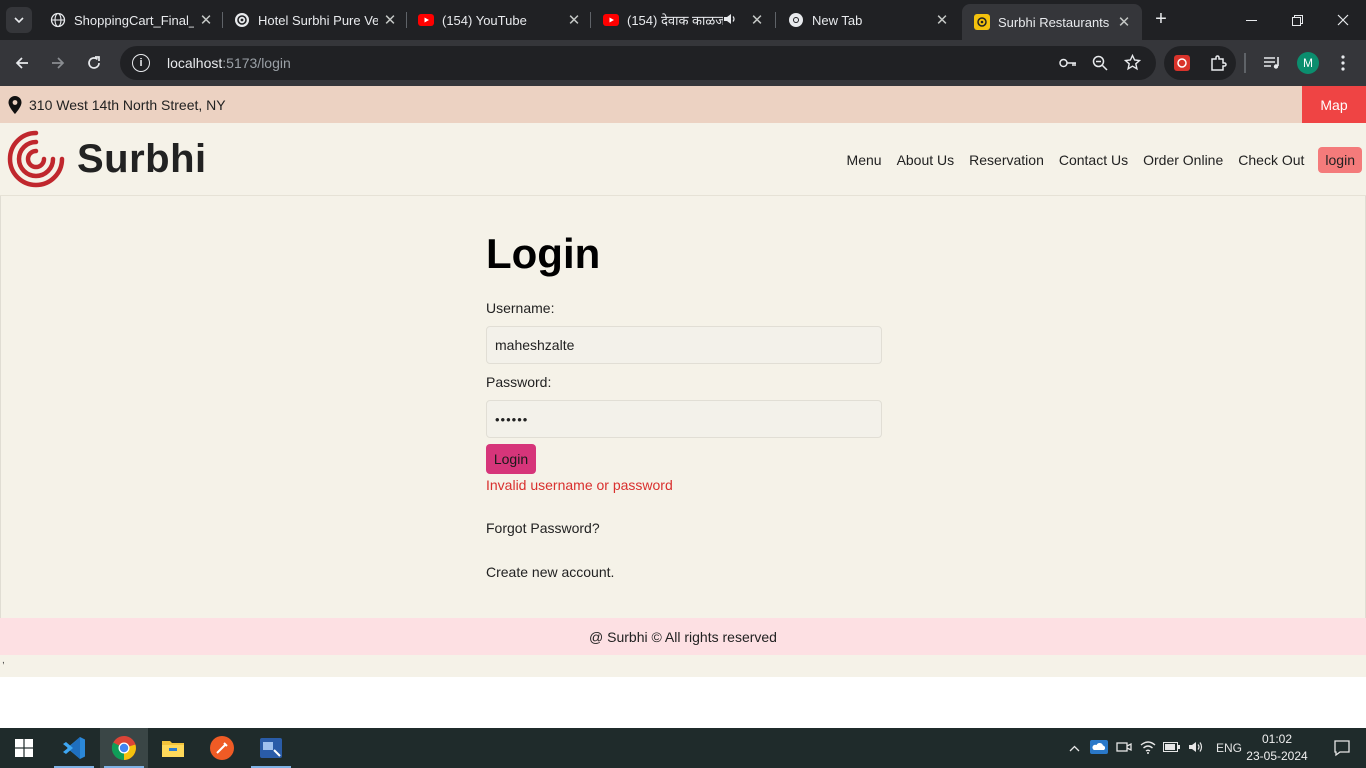 Image resolution: width=1366 pixels, height=768 pixels. Describe the element at coordinates (1277, 739) in the screenshot. I see `clock-time: 01:02` at that location.